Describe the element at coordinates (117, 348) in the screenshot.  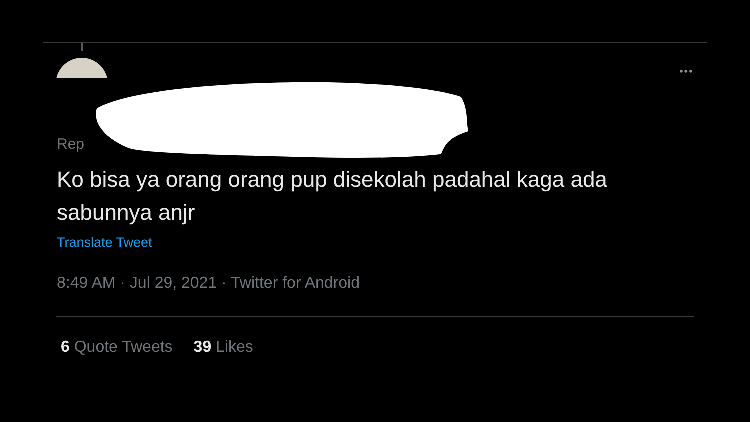
I see `stat-link: 6 Quote Tweets` at that location.